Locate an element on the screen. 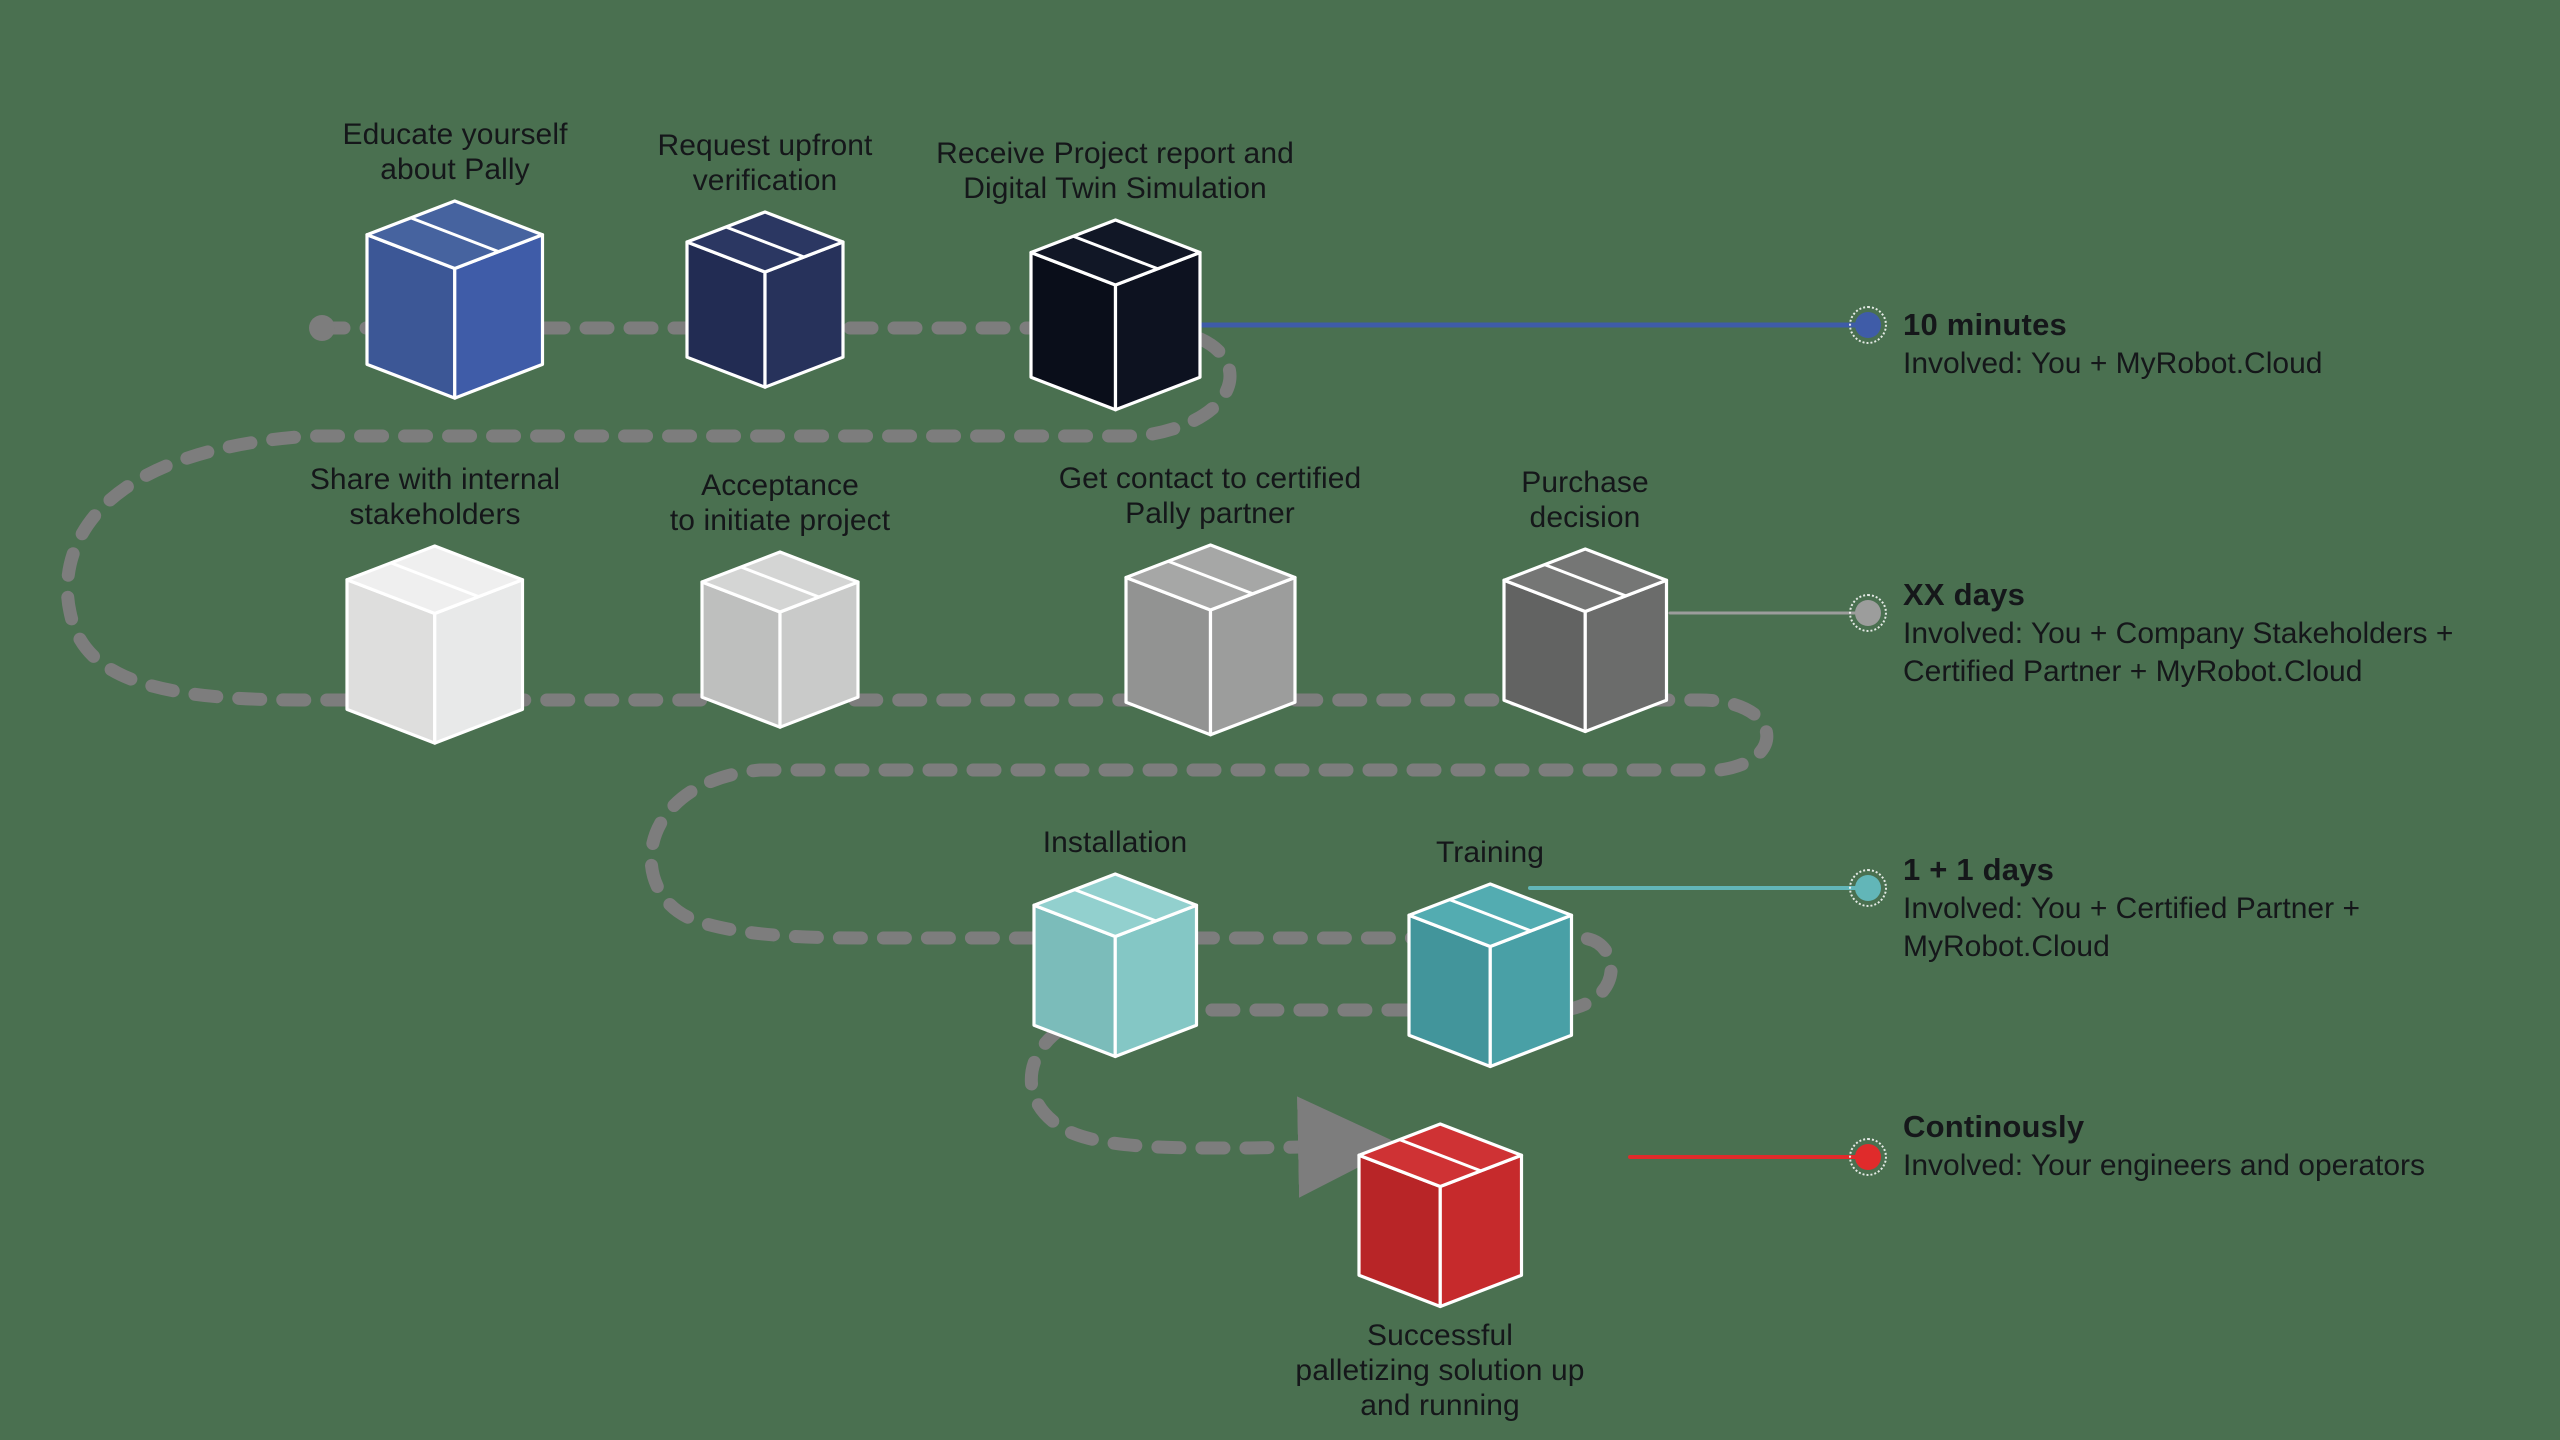  journey-step-label: Educate yourself about Pally is located at coordinates (455, 152).